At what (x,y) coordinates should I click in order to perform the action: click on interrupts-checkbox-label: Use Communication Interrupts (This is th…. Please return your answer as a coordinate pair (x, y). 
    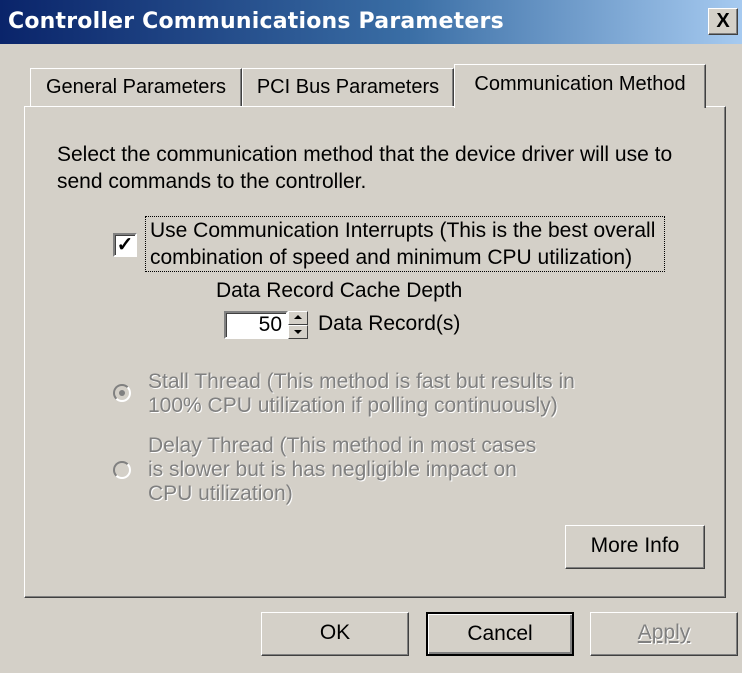
    Looking at the image, I should click on (405, 244).